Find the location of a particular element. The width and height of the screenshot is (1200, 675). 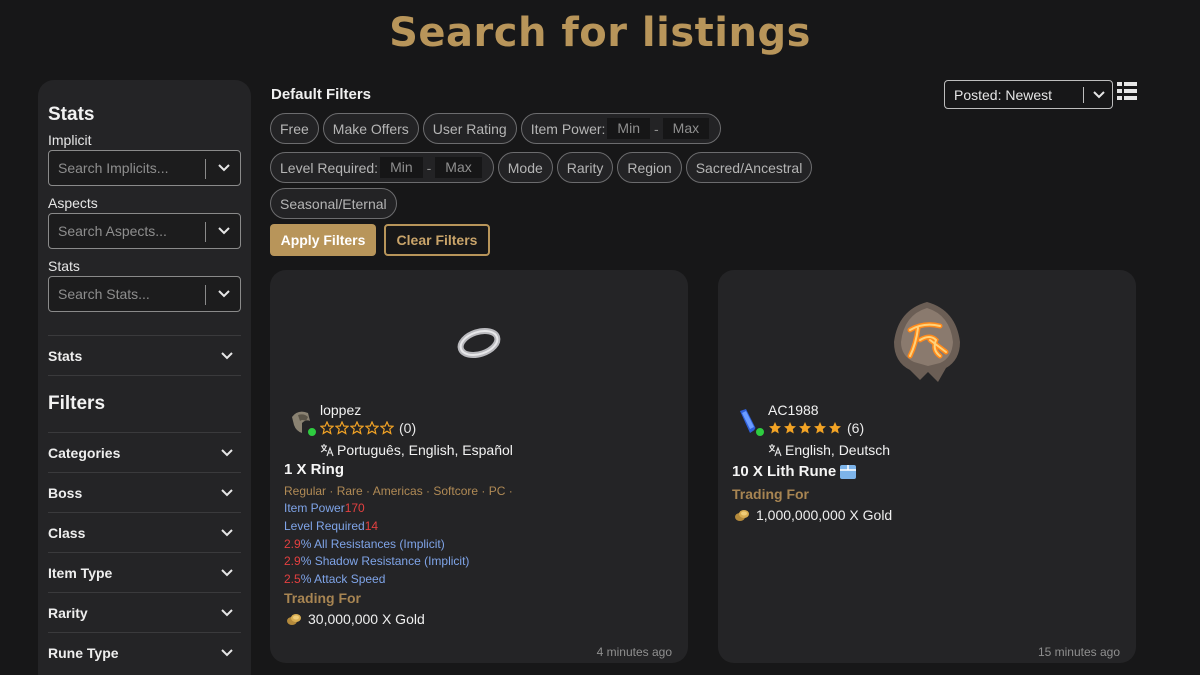

prop-label: Level Required is located at coordinates (324, 526).